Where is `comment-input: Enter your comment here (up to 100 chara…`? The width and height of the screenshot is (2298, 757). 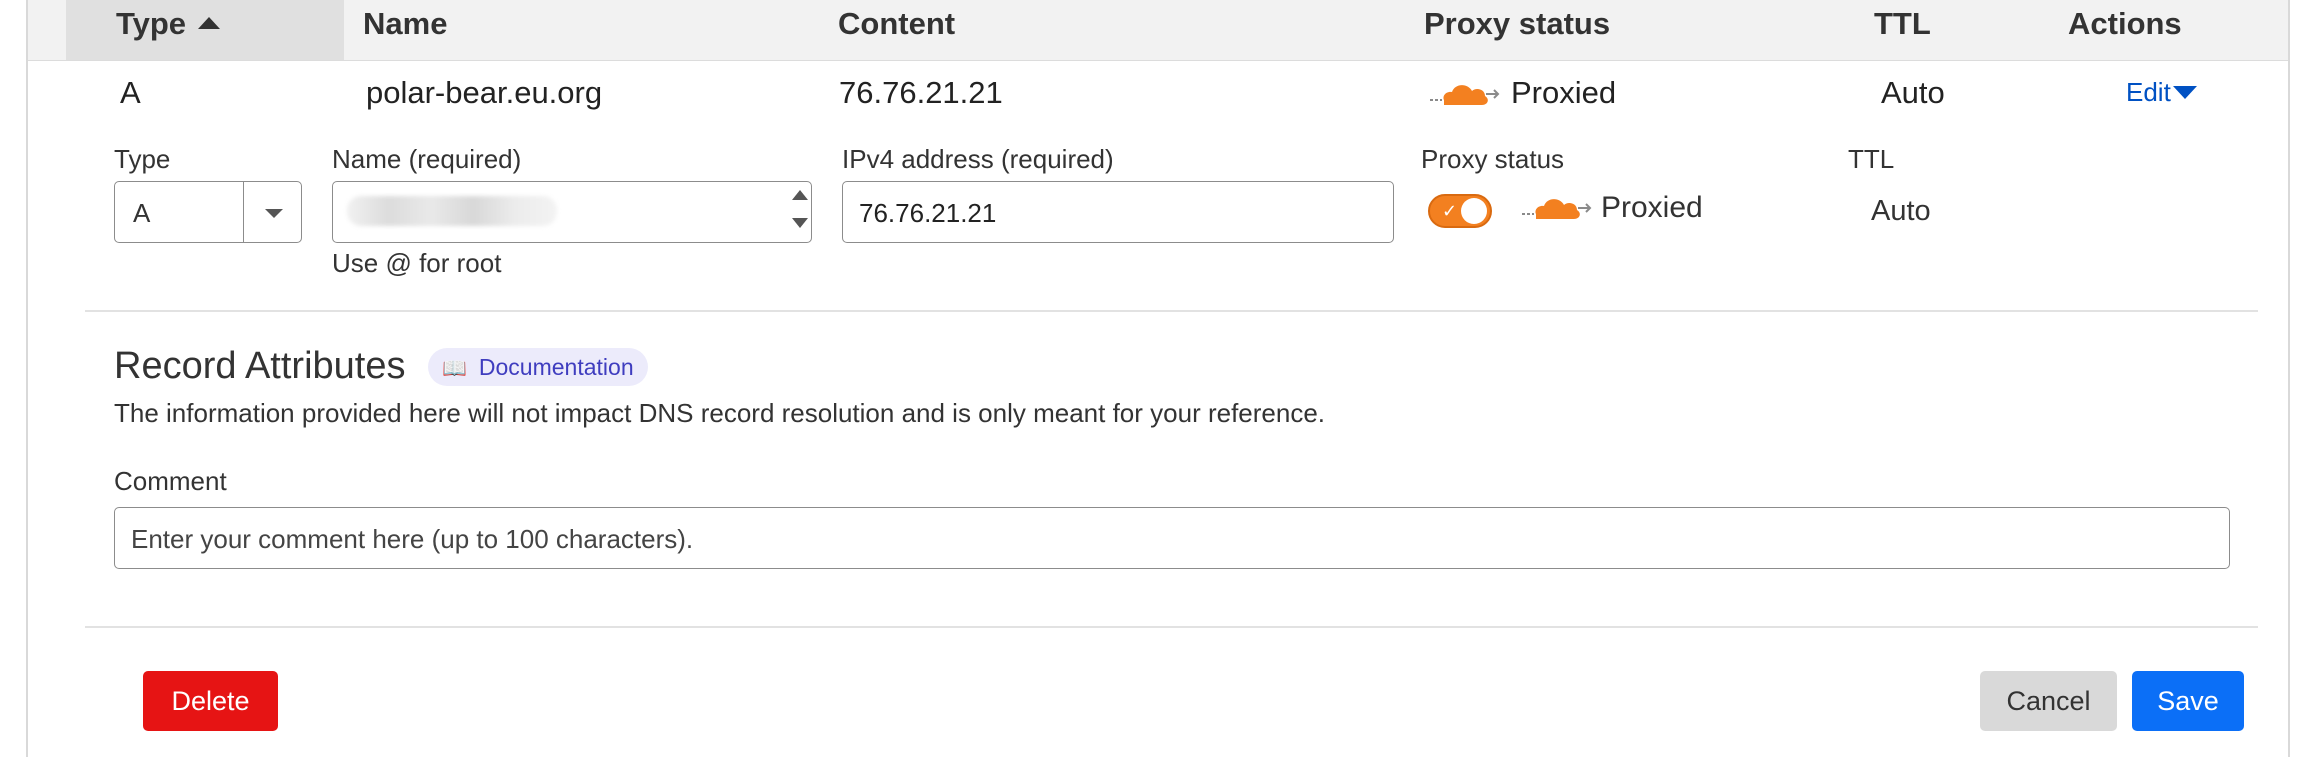
comment-input: Enter your comment here (up to 100 chara… is located at coordinates (1172, 538).